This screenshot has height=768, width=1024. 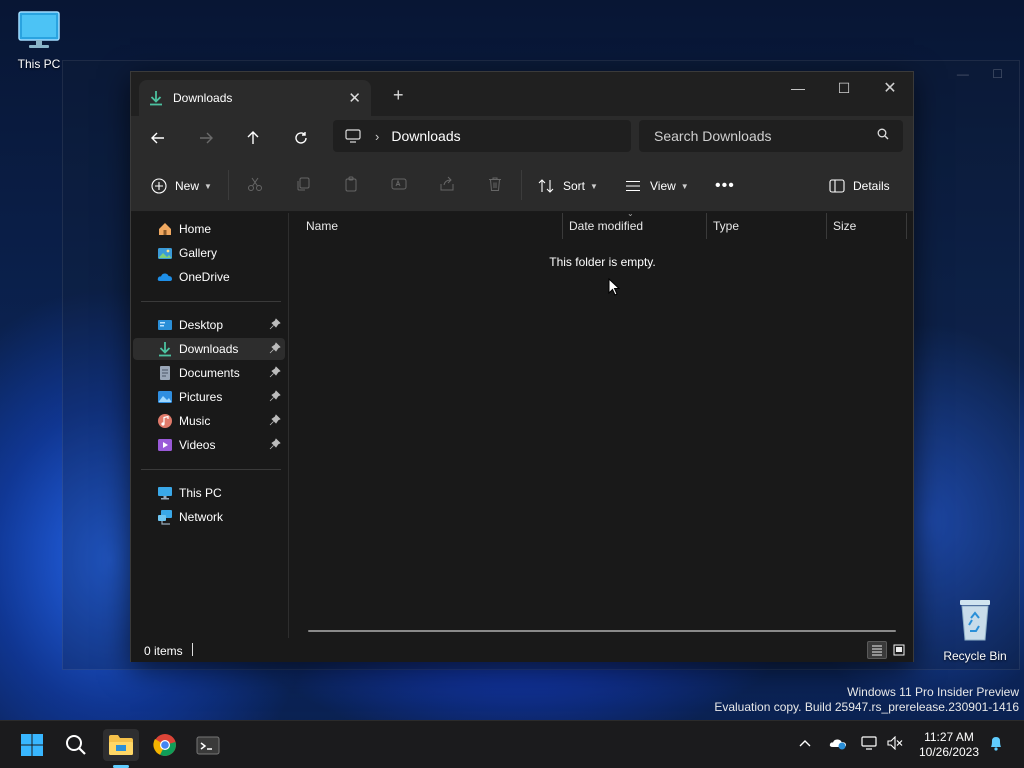 What do you see at coordinates (165, 745) in the screenshot?
I see `chrome-taskbar-button` at bounding box center [165, 745].